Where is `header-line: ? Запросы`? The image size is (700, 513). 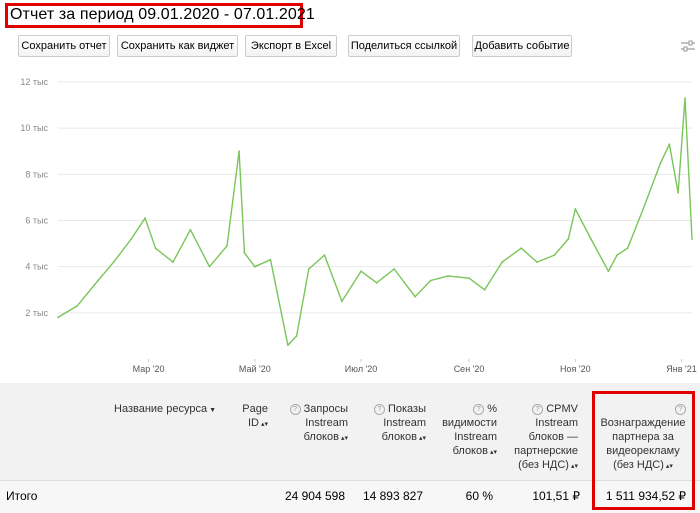
header-line: ? Запросы is located at coordinates (316, 409).